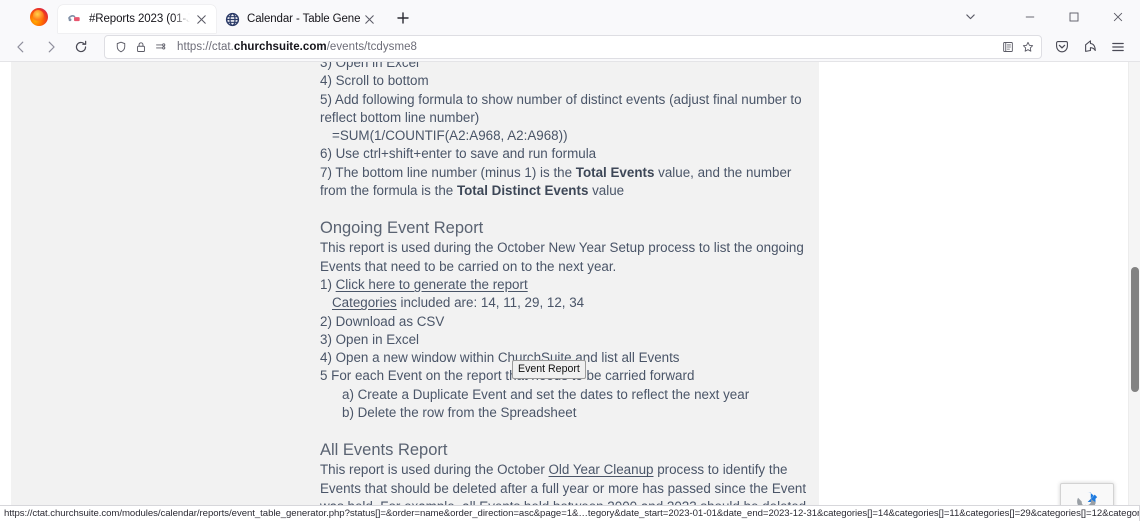  Describe the element at coordinates (39, 17) in the screenshot. I see `firefox-logo-icon` at that location.